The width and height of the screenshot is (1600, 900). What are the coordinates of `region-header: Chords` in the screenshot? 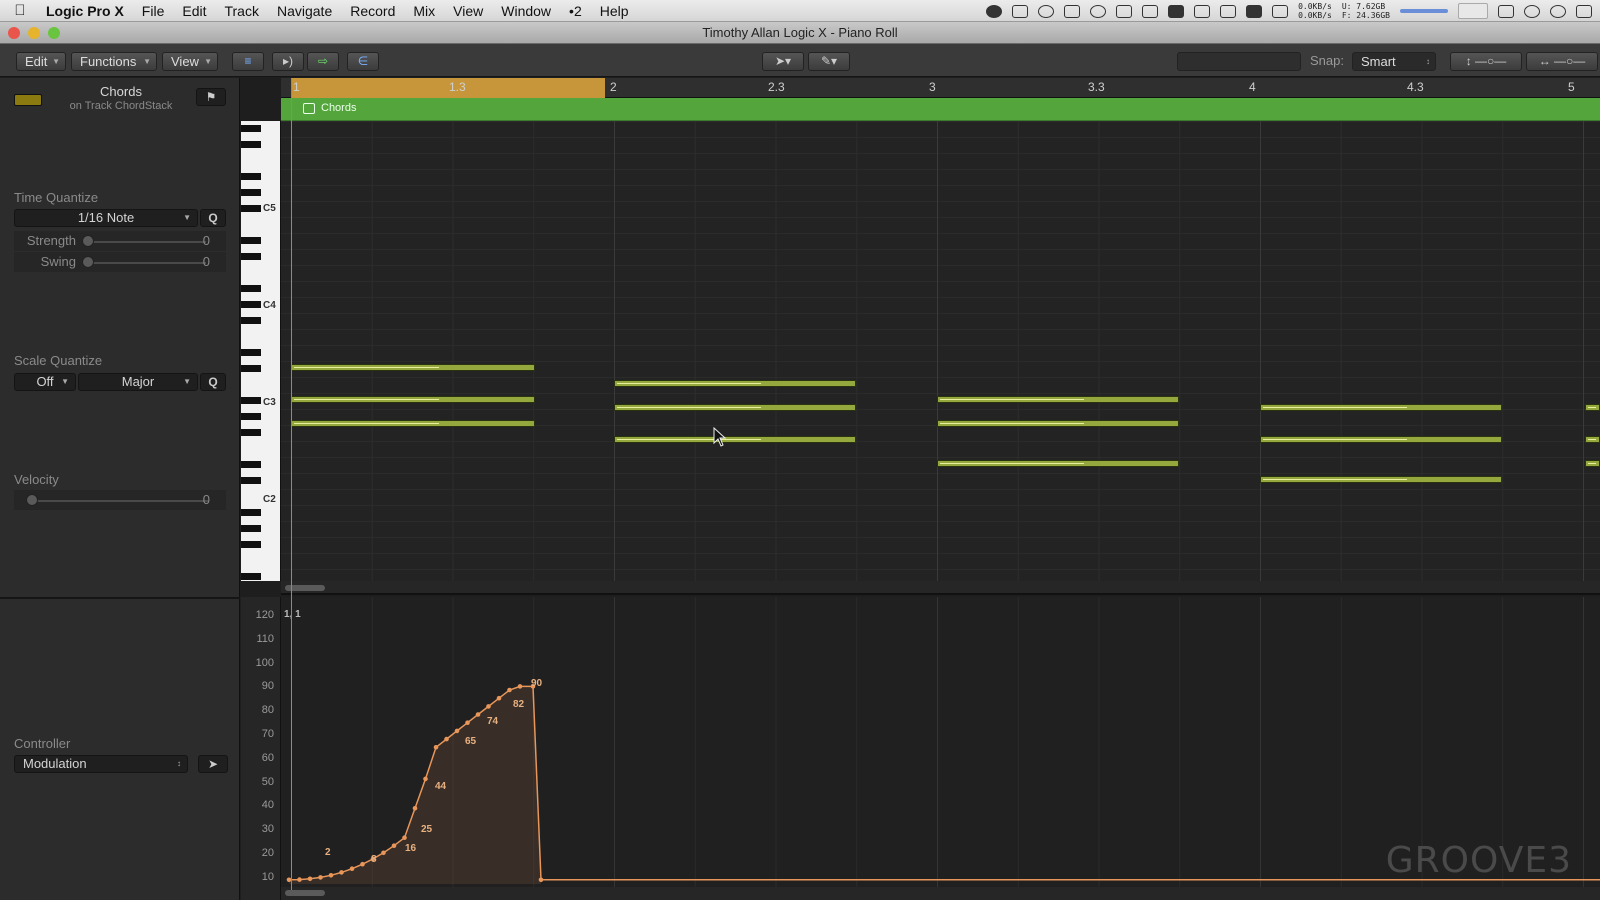 It's located at (940, 109).